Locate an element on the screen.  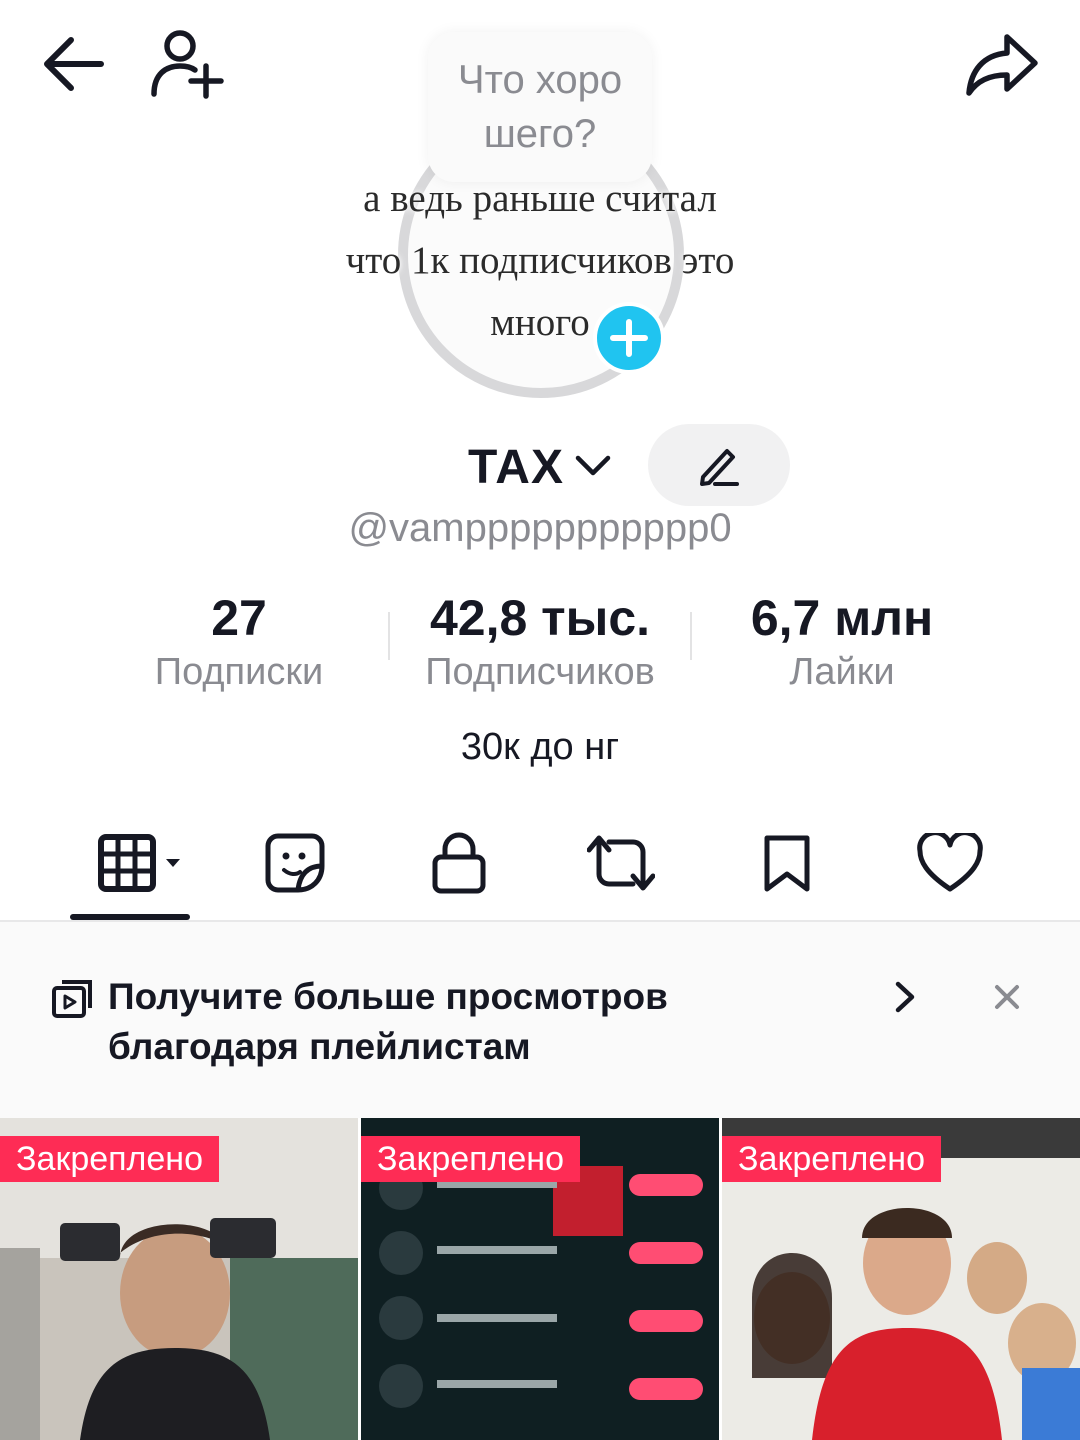
account-switch-button is located at coordinates (593, 465).